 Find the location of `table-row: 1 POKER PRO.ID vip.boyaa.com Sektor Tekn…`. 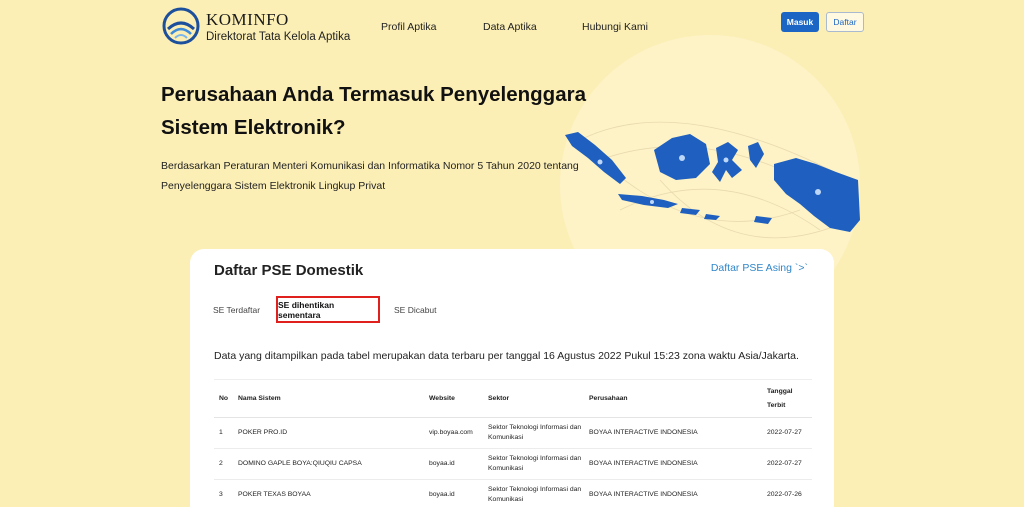

table-row: 1 POKER PRO.ID vip.boyaa.com Sektor Tekn… is located at coordinates (513, 433).